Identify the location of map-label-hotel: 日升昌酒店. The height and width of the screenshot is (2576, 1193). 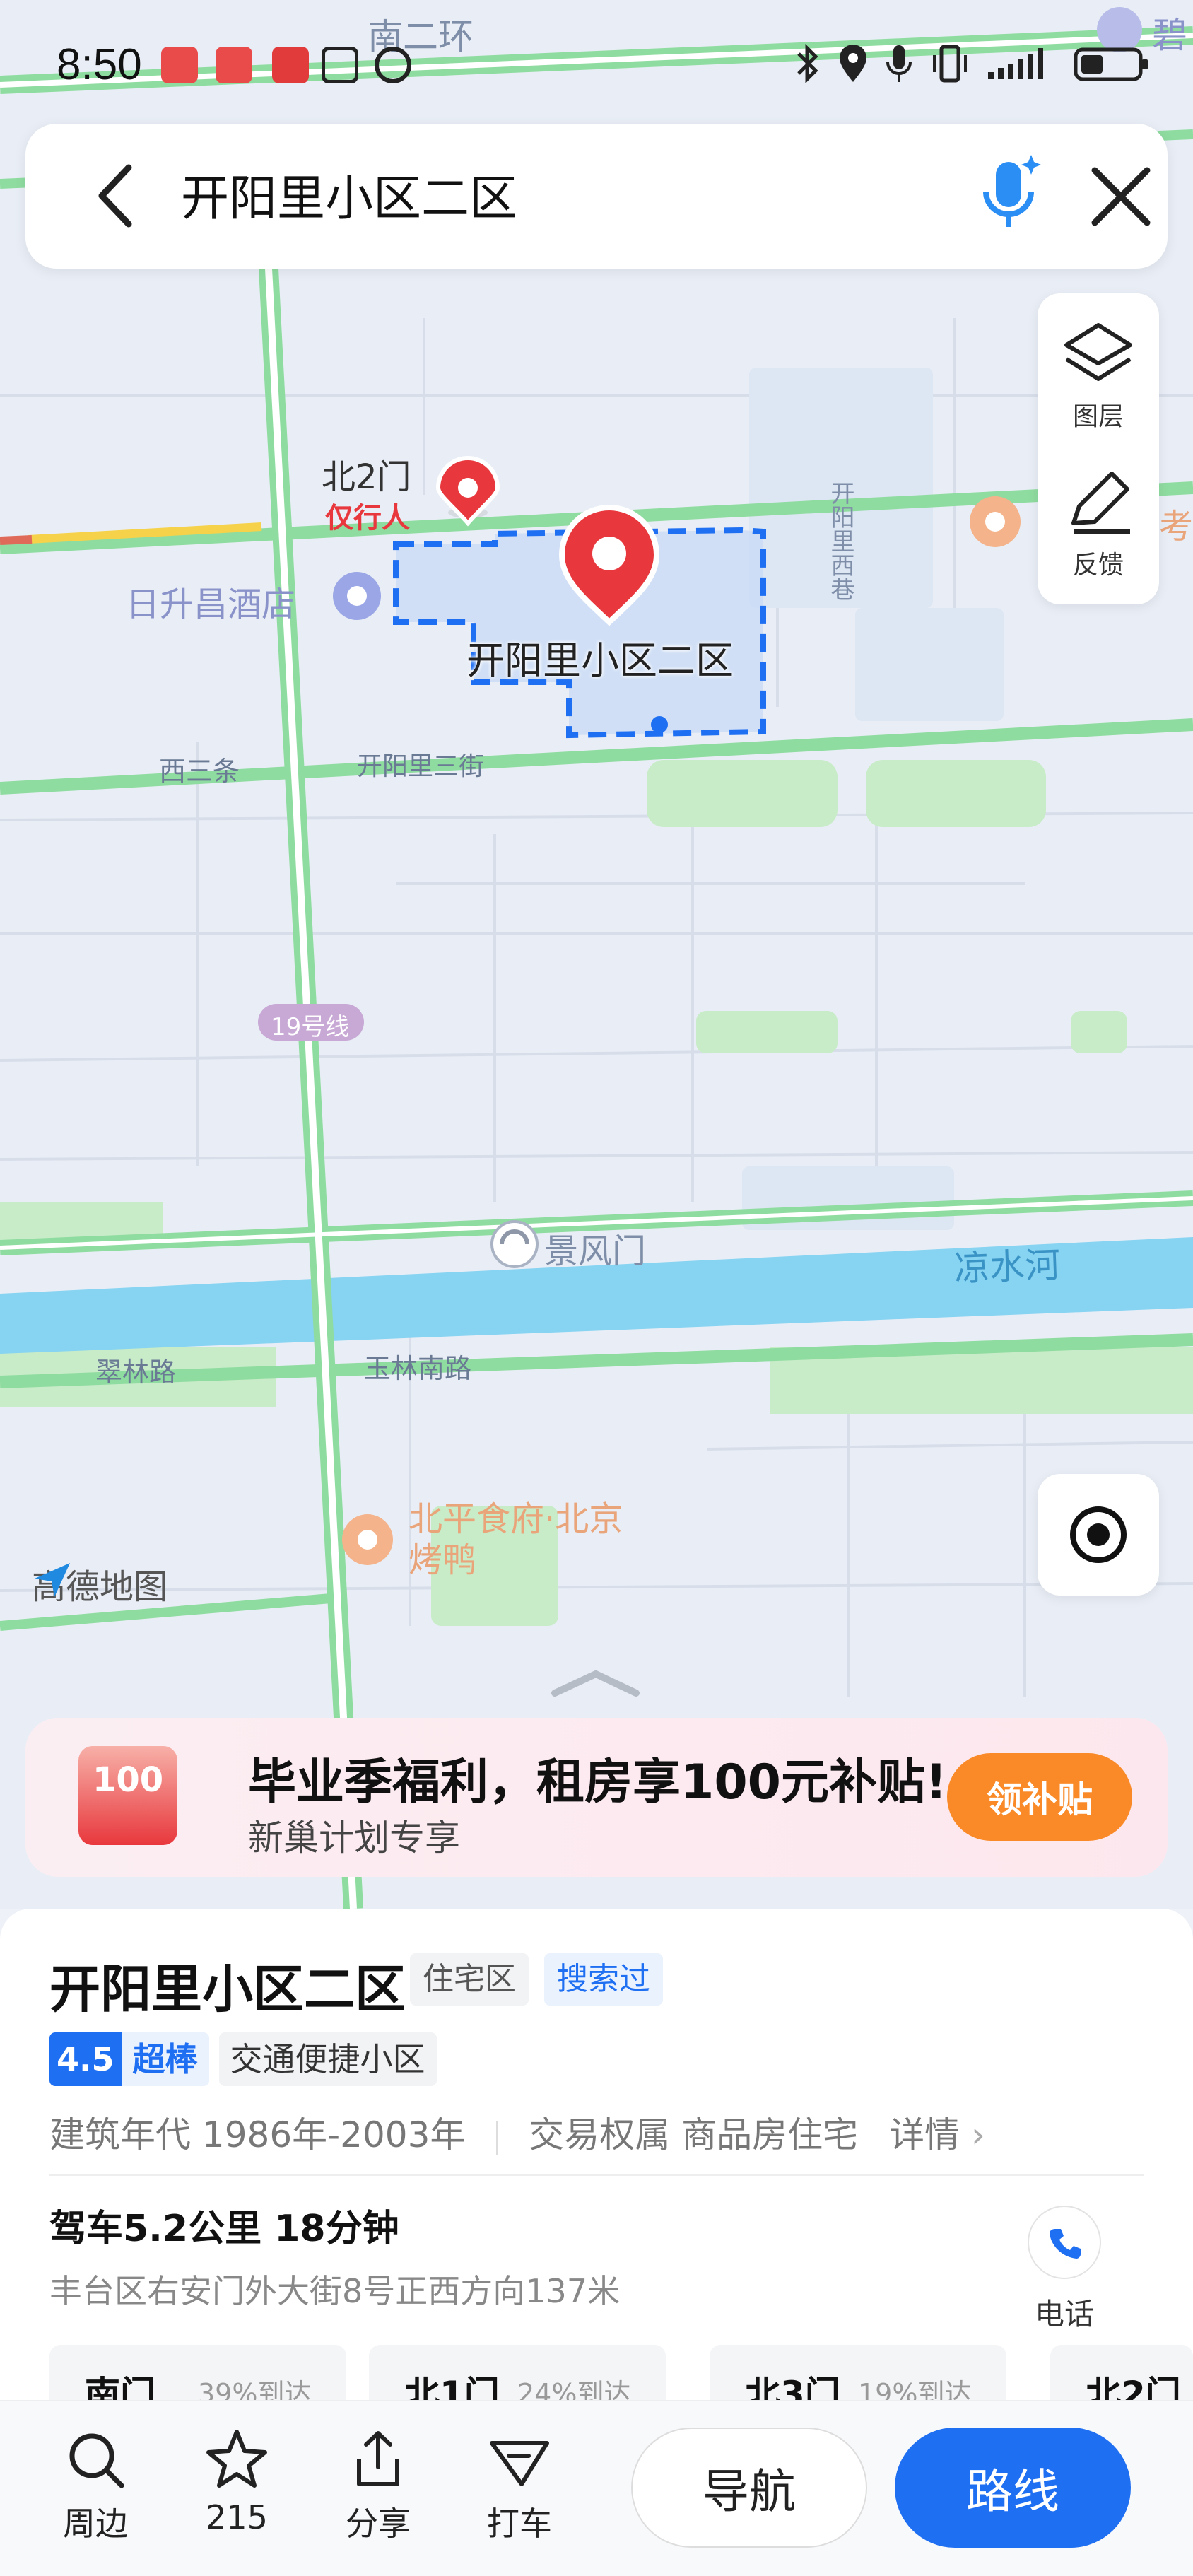
(211, 605).